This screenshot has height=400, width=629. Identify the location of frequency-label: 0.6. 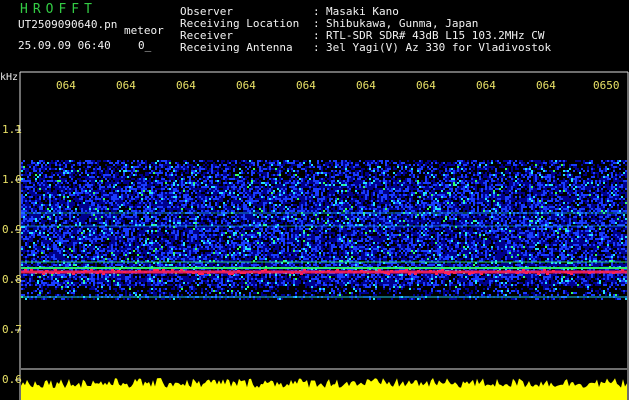
(12, 379).